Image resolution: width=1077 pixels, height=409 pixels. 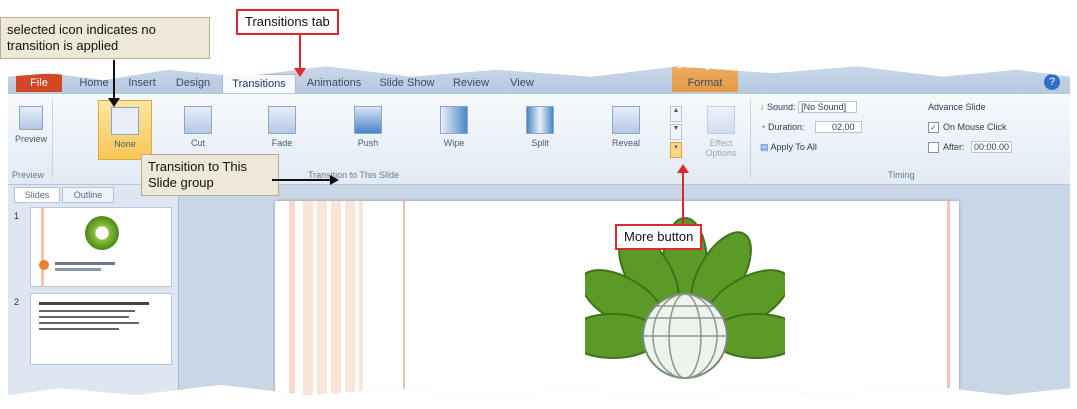 What do you see at coordinates (282, 143) in the screenshot?
I see `transition-label: Fade` at bounding box center [282, 143].